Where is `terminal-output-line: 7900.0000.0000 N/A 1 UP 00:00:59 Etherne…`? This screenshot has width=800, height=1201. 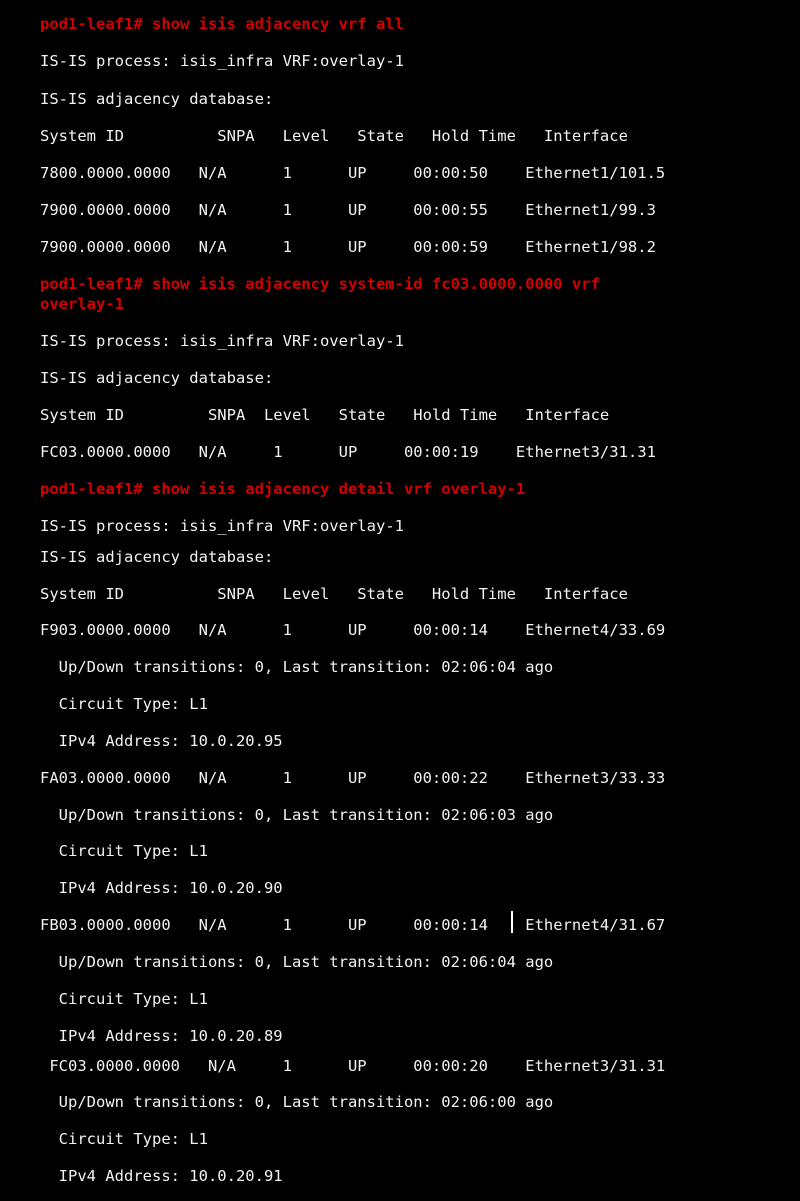 terminal-output-line: 7900.0000.0000 N/A 1 UP 00:00:59 Etherne… is located at coordinates (348, 247).